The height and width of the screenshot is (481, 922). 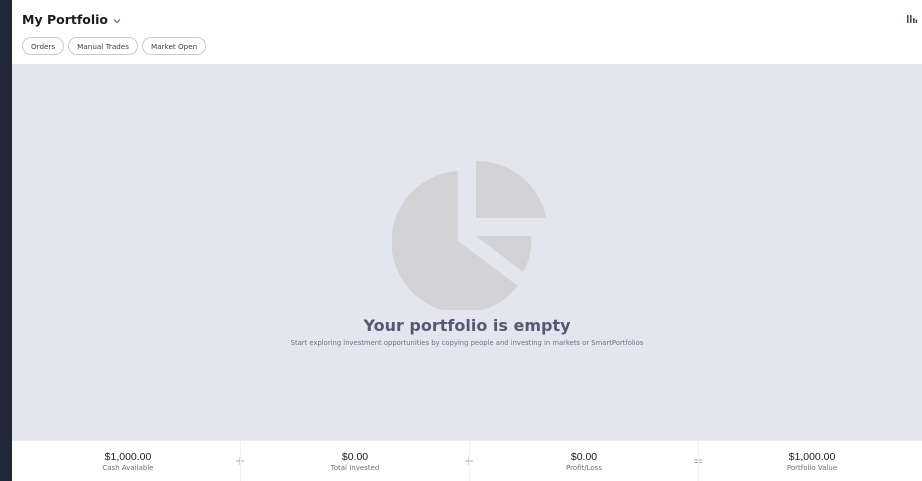 What do you see at coordinates (103, 46) in the screenshot?
I see `manual-trades-button: Manual Trades` at bounding box center [103, 46].